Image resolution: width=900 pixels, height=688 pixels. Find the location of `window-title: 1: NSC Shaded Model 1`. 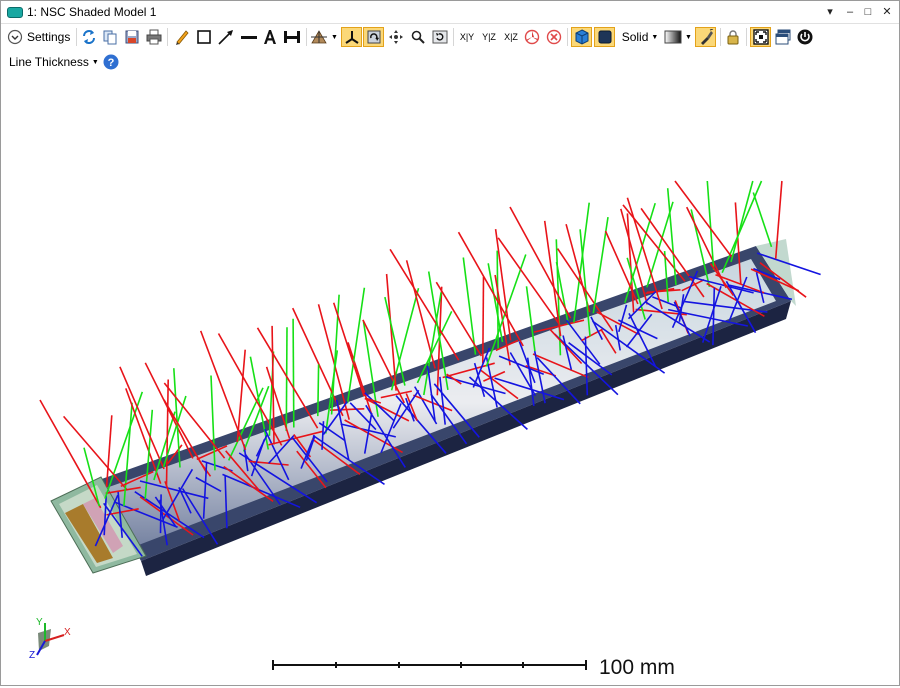

window-title: 1: NSC Shaded Model 1 is located at coordinates (92, 12).